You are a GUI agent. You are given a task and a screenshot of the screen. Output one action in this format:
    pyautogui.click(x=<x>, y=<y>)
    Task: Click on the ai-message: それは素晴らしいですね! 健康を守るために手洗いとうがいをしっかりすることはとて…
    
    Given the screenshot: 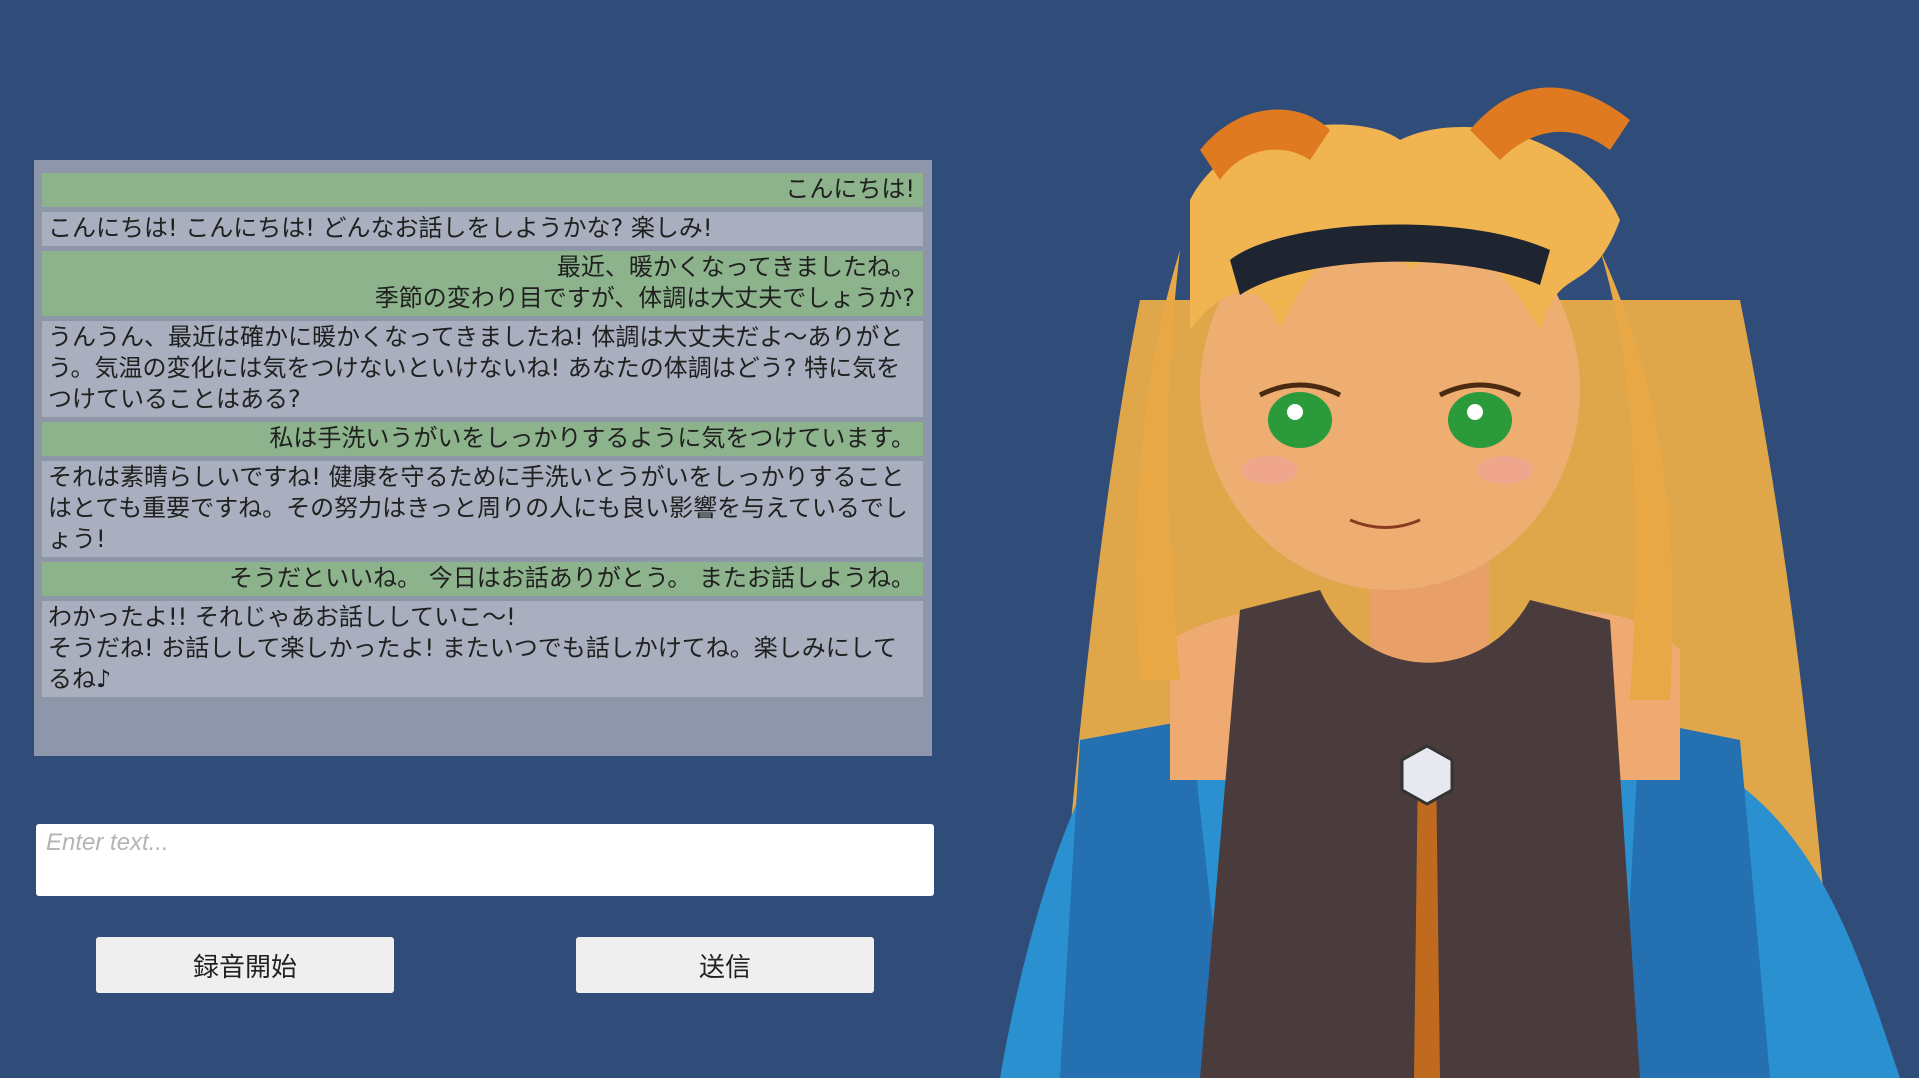 What is the action you would take?
    pyautogui.click(x=482, y=509)
    